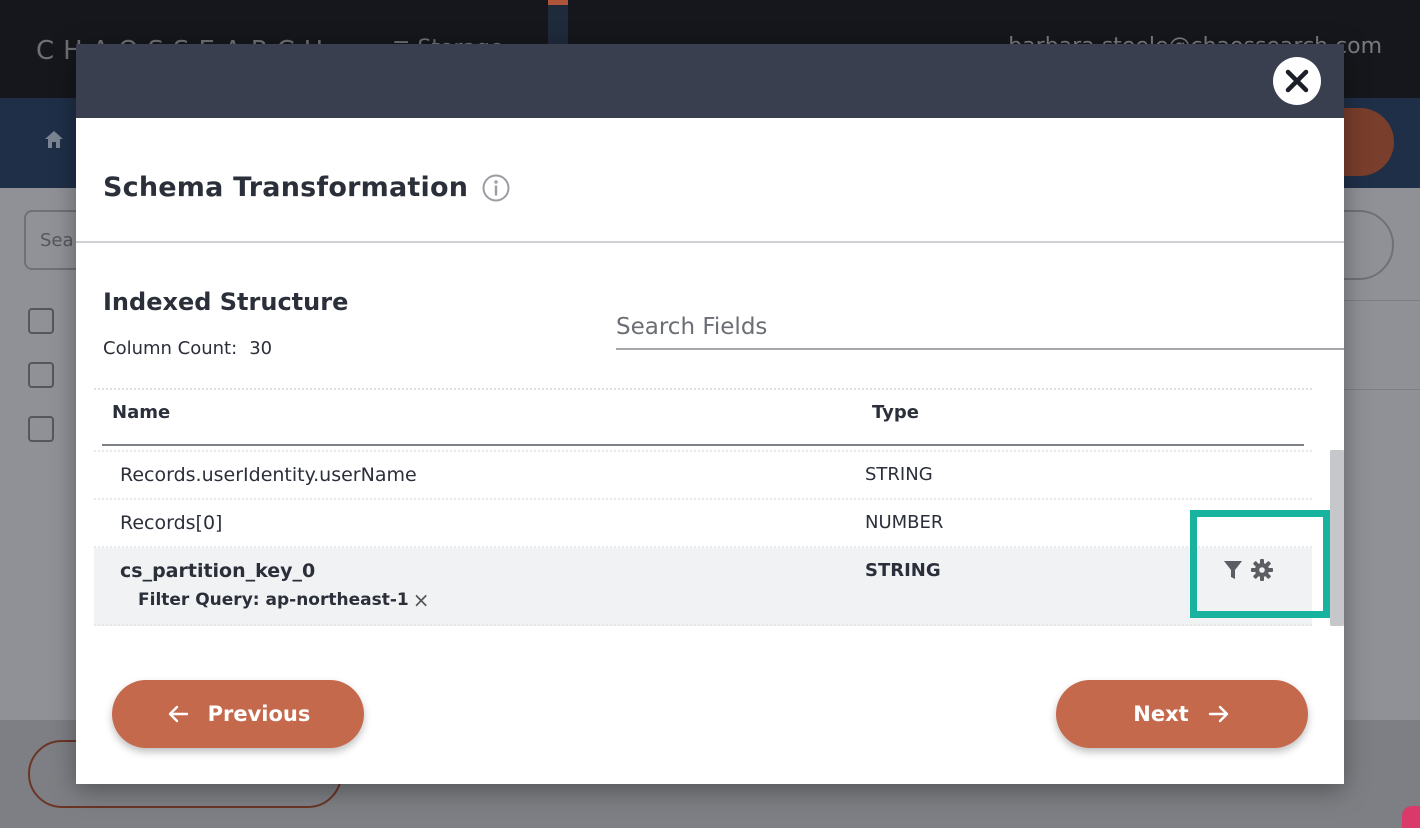 The width and height of the screenshot is (1420, 828). Describe the element at coordinates (558, 2) in the screenshot. I see `background-separator-accent` at that location.